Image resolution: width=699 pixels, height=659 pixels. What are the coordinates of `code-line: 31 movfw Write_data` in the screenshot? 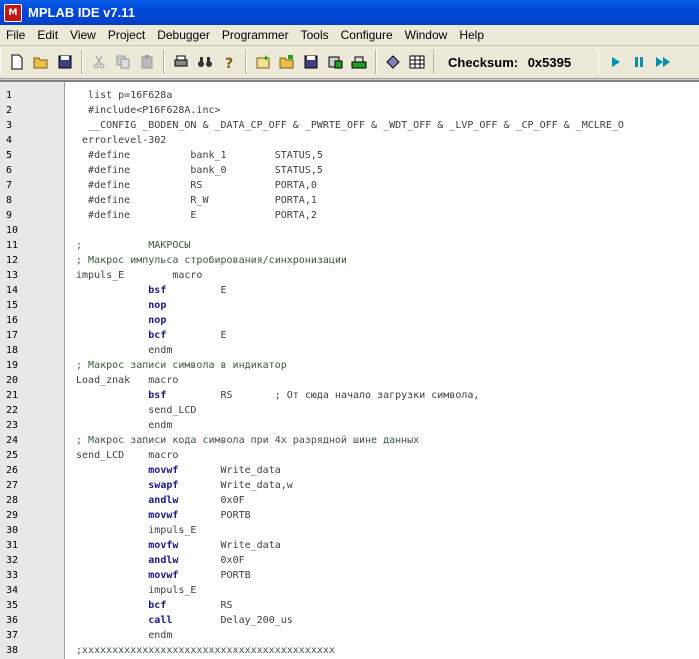 It's located at (349, 545).